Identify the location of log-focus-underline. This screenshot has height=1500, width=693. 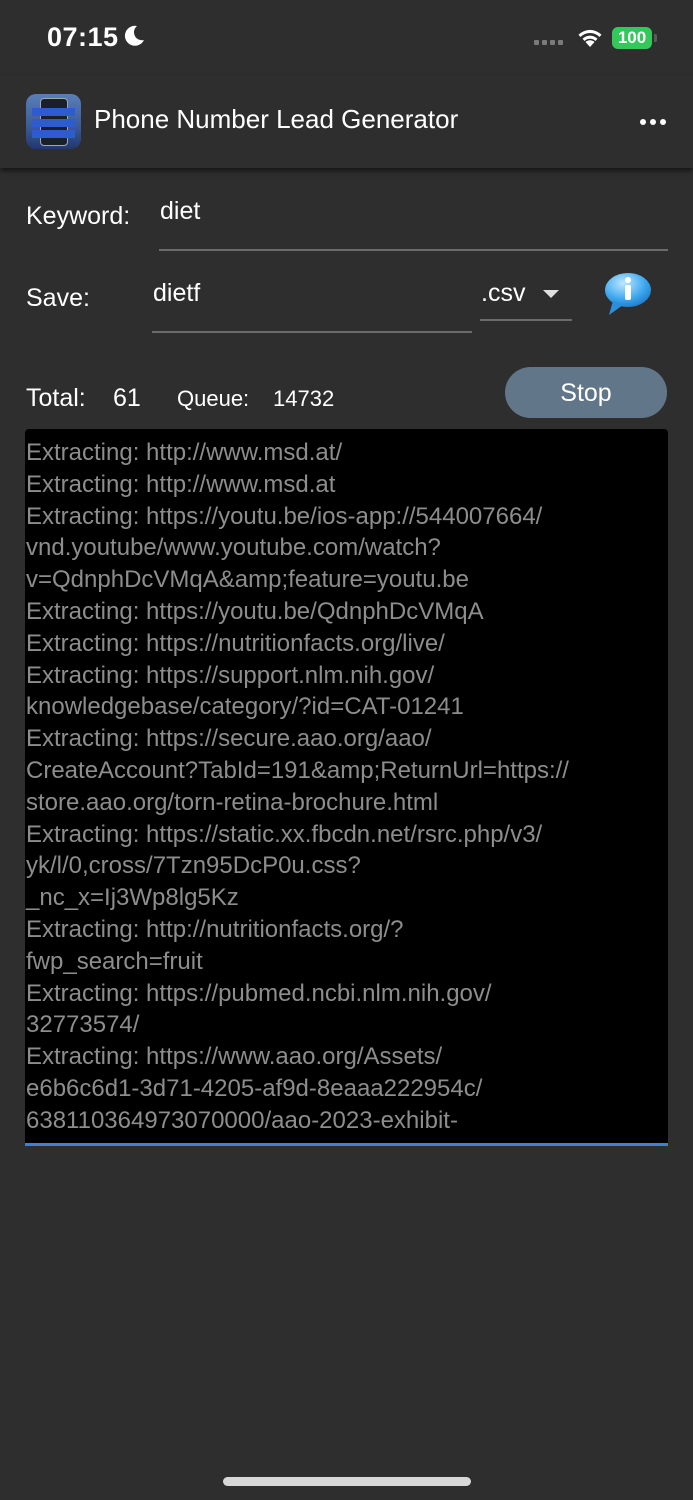
(346, 1144).